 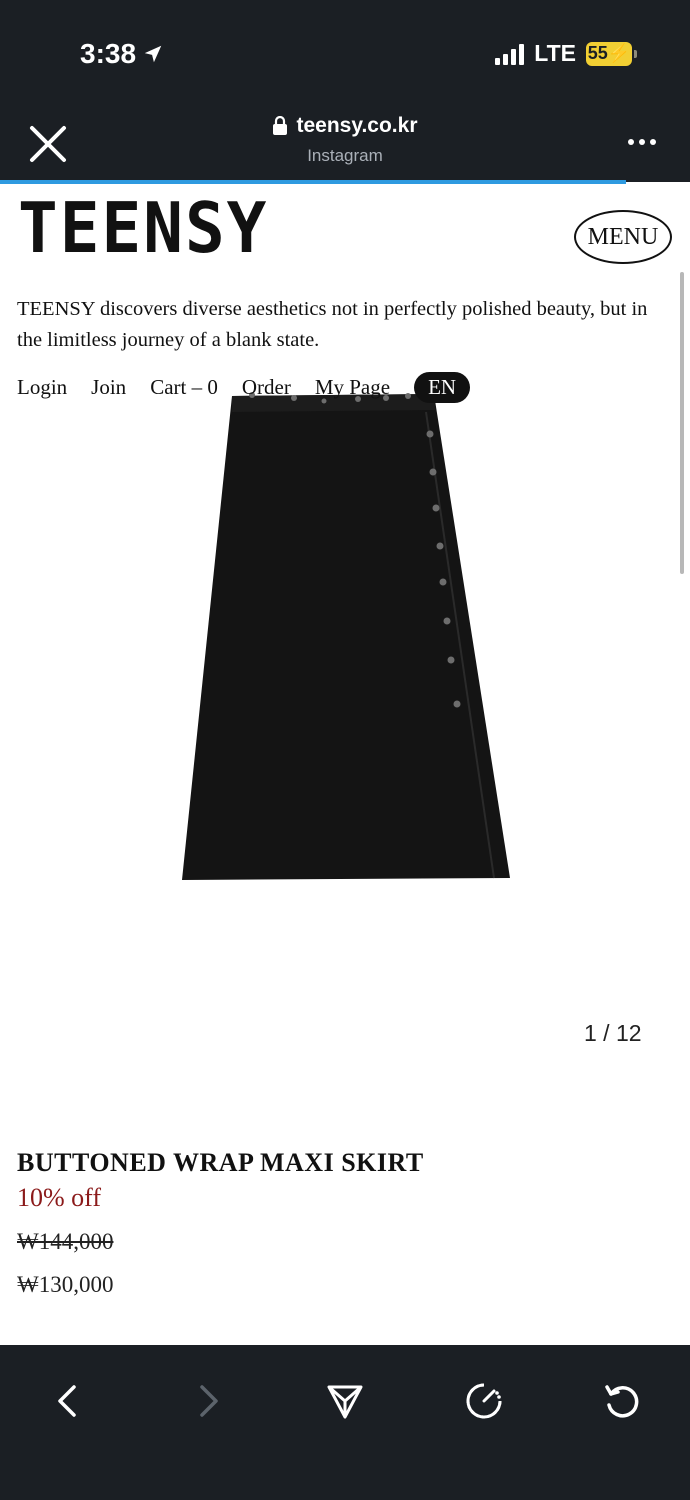 What do you see at coordinates (65, 1241) in the screenshot?
I see `original-price: ₩144,000` at bounding box center [65, 1241].